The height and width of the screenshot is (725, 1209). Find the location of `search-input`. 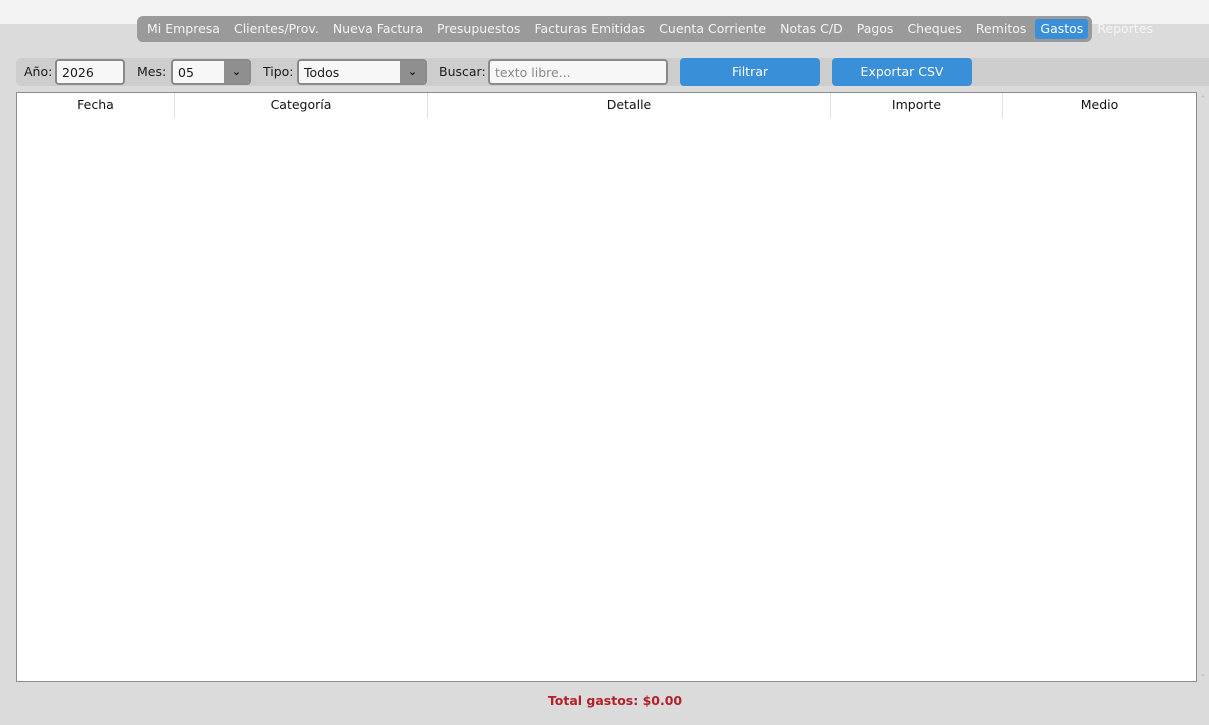

search-input is located at coordinates (578, 72).